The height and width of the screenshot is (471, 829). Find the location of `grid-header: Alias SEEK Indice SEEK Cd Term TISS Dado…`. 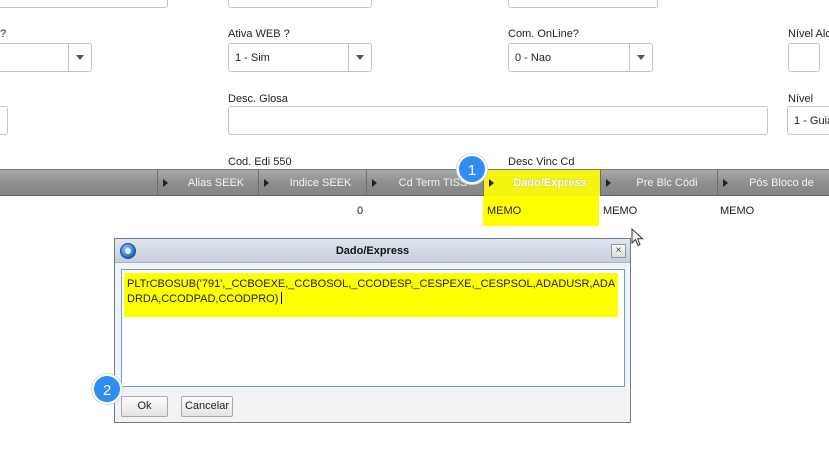

grid-header: Alias SEEK Indice SEEK Cd Term TISS Dado… is located at coordinates (414, 182).